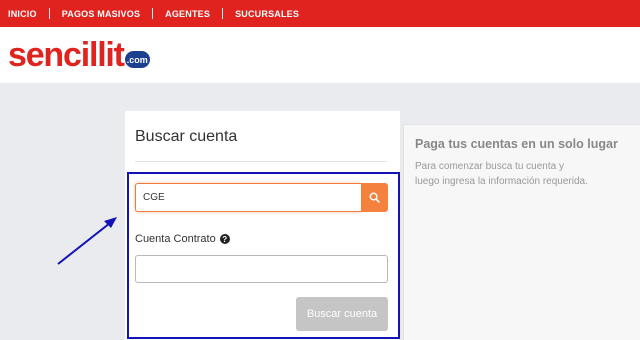 The height and width of the screenshot is (340, 640). I want to click on card-title: Buscar cuenta, so click(186, 136).